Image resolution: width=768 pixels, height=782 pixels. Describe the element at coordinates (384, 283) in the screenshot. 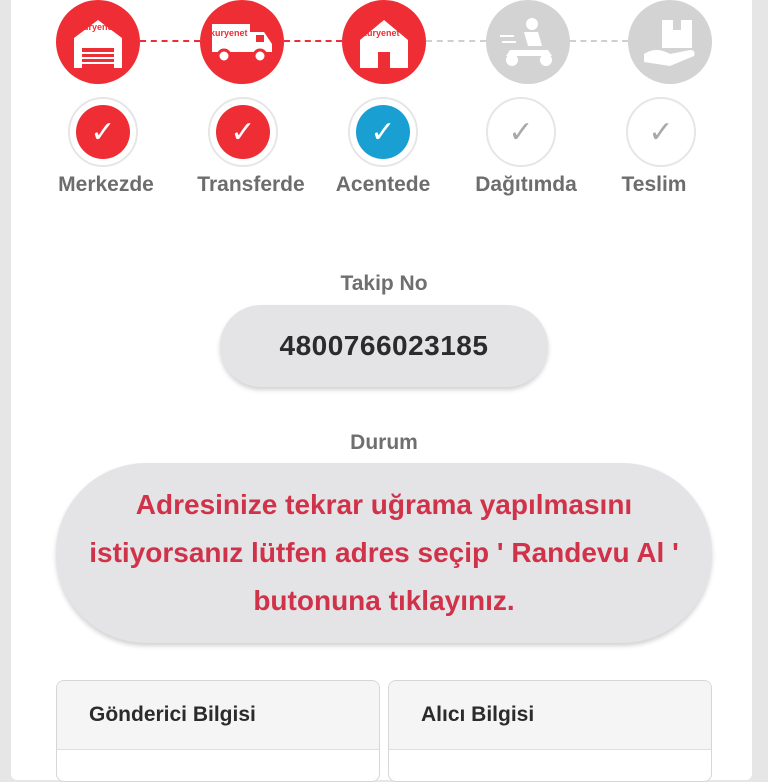

I see `tracking-label: Takip No` at that location.